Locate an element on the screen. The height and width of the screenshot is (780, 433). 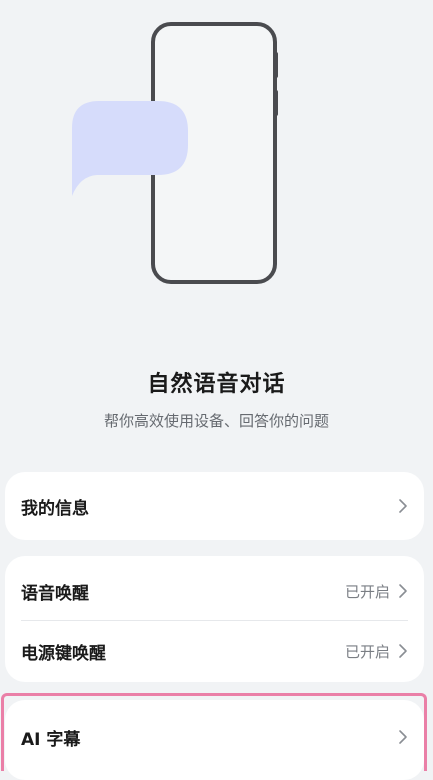
my-info-label: 我的信息 is located at coordinates (55, 508).